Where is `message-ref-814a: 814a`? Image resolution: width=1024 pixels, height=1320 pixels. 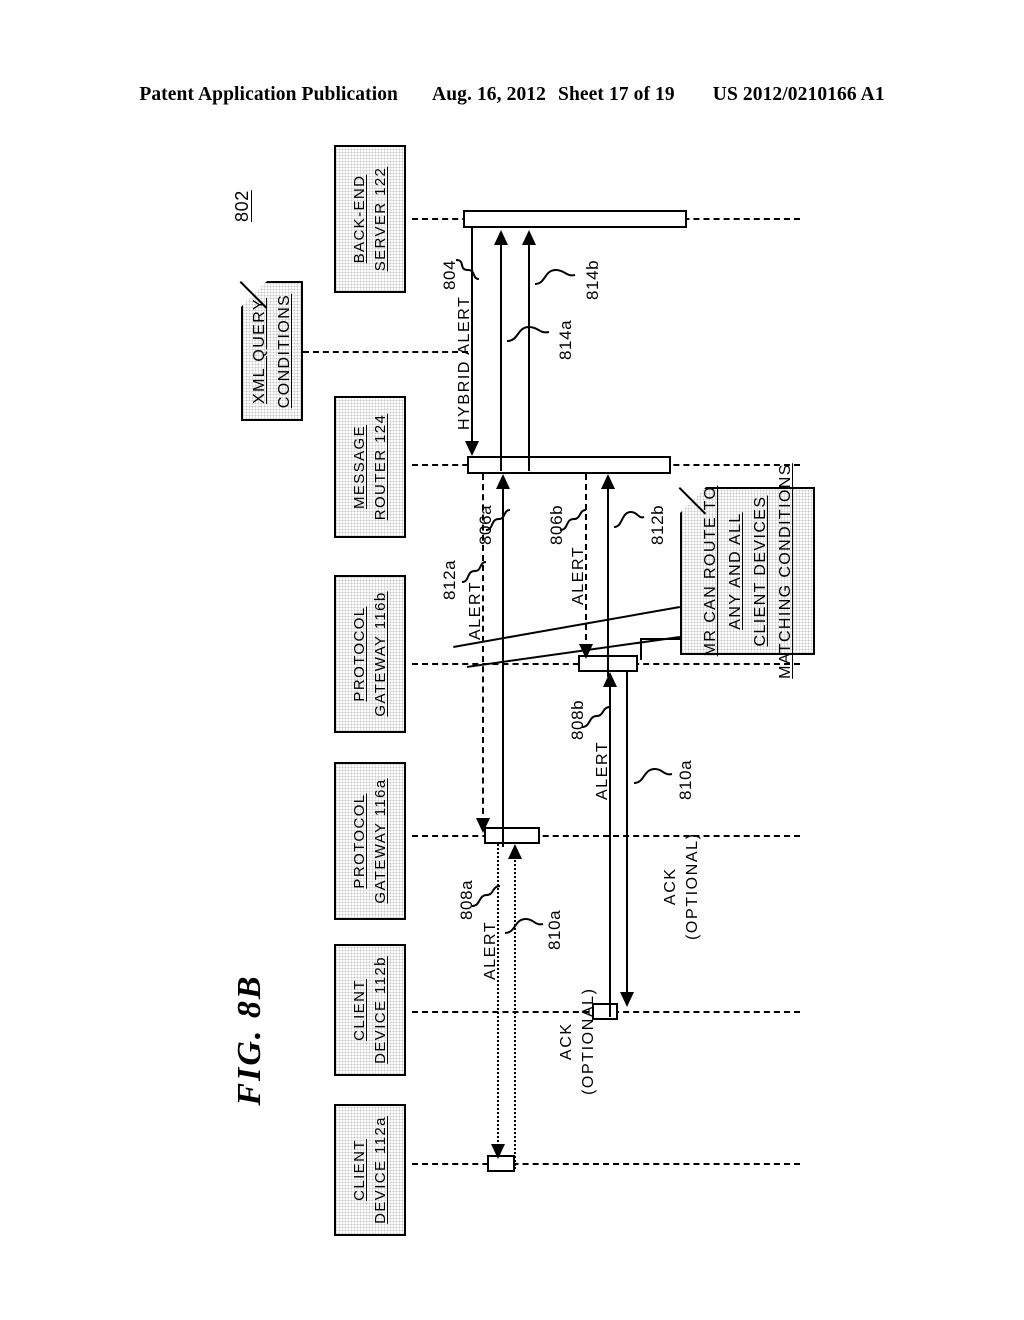
message-ref-814a: 814a is located at coordinates (565, 339).